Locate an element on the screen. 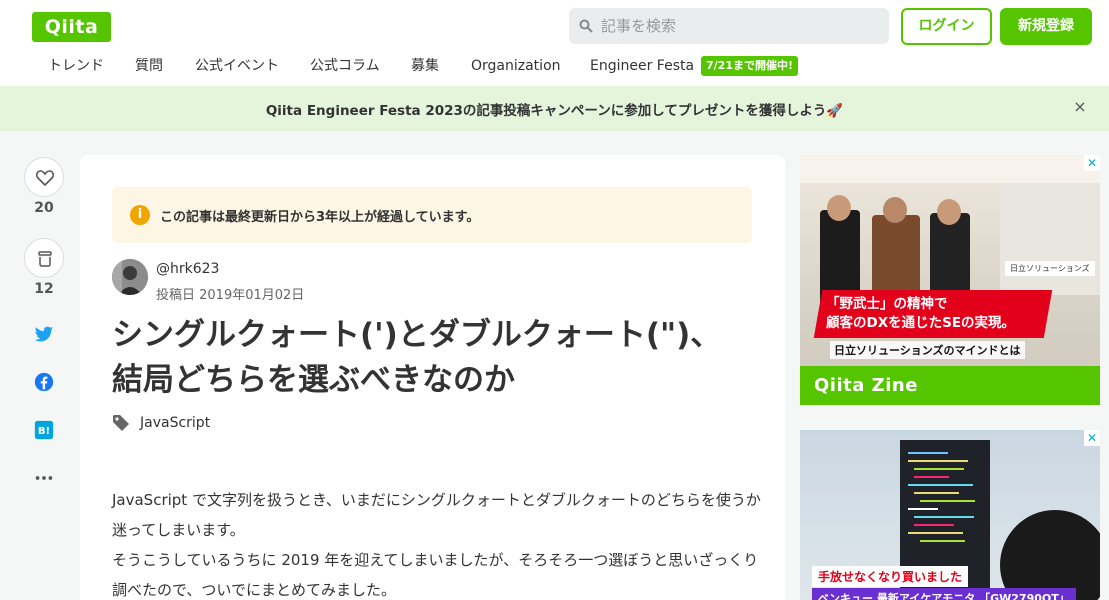  ad2-headline: 手放せなくなり買いました is located at coordinates (890, 576).